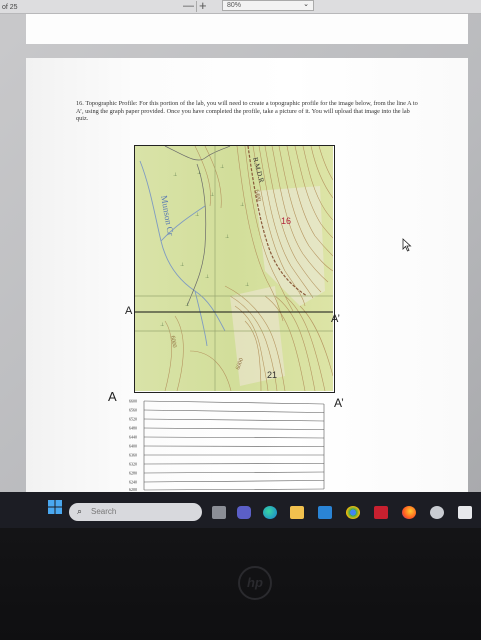  Describe the element at coordinates (306, 4) in the screenshot. I see `chevron-down-icon: ⌄` at that location.